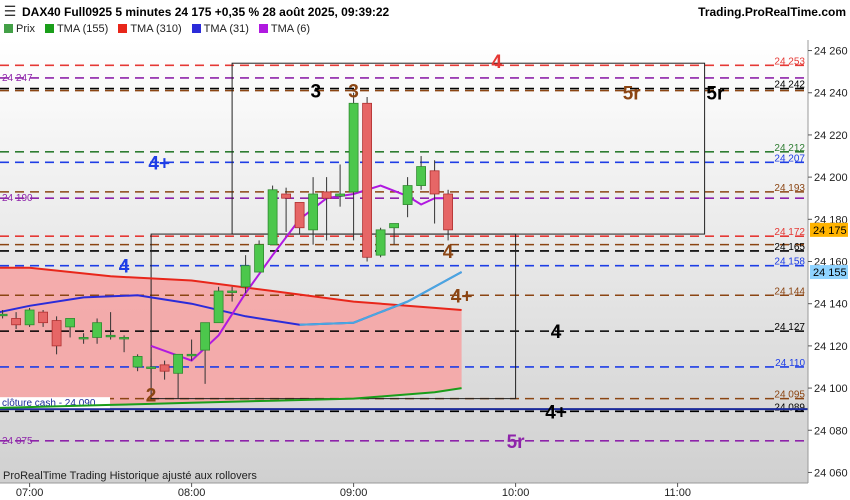 The width and height of the screenshot is (850, 500). I want to click on x-axis-panel, so click(425, 491).